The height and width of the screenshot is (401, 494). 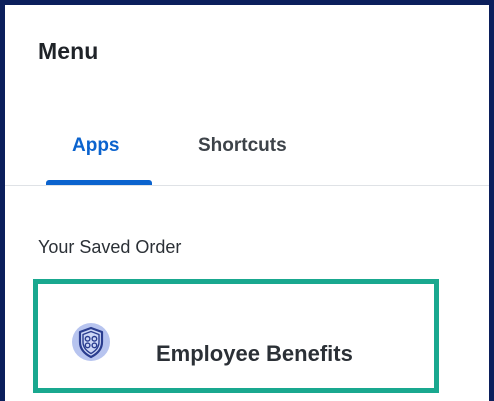 What do you see at coordinates (96, 146) in the screenshot?
I see `tab-apps: Apps` at bounding box center [96, 146].